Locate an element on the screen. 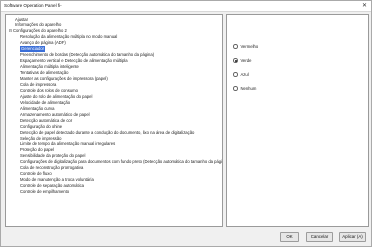 This screenshot has width=372, height=247. tree-item-label: Armazenamento automático de papel is located at coordinates (55, 114).